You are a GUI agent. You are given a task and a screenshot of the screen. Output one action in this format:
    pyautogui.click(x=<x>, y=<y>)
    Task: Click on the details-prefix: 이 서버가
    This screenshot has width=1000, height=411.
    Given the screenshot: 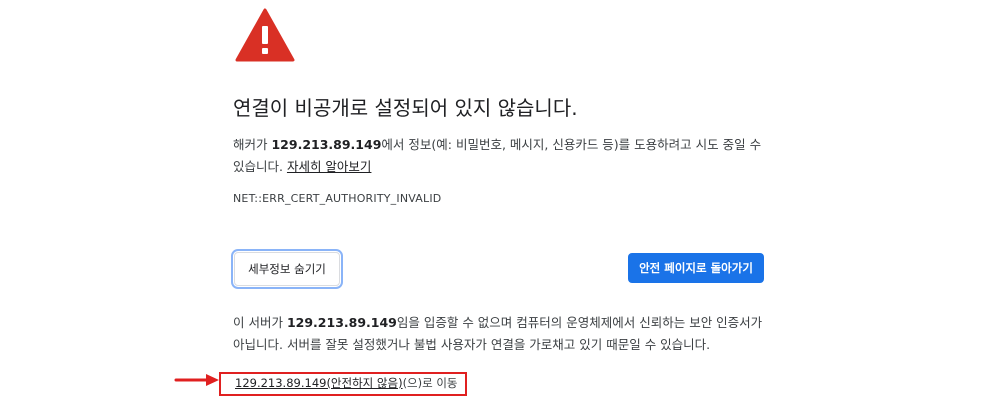 What is the action you would take?
    pyautogui.click(x=260, y=322)
    